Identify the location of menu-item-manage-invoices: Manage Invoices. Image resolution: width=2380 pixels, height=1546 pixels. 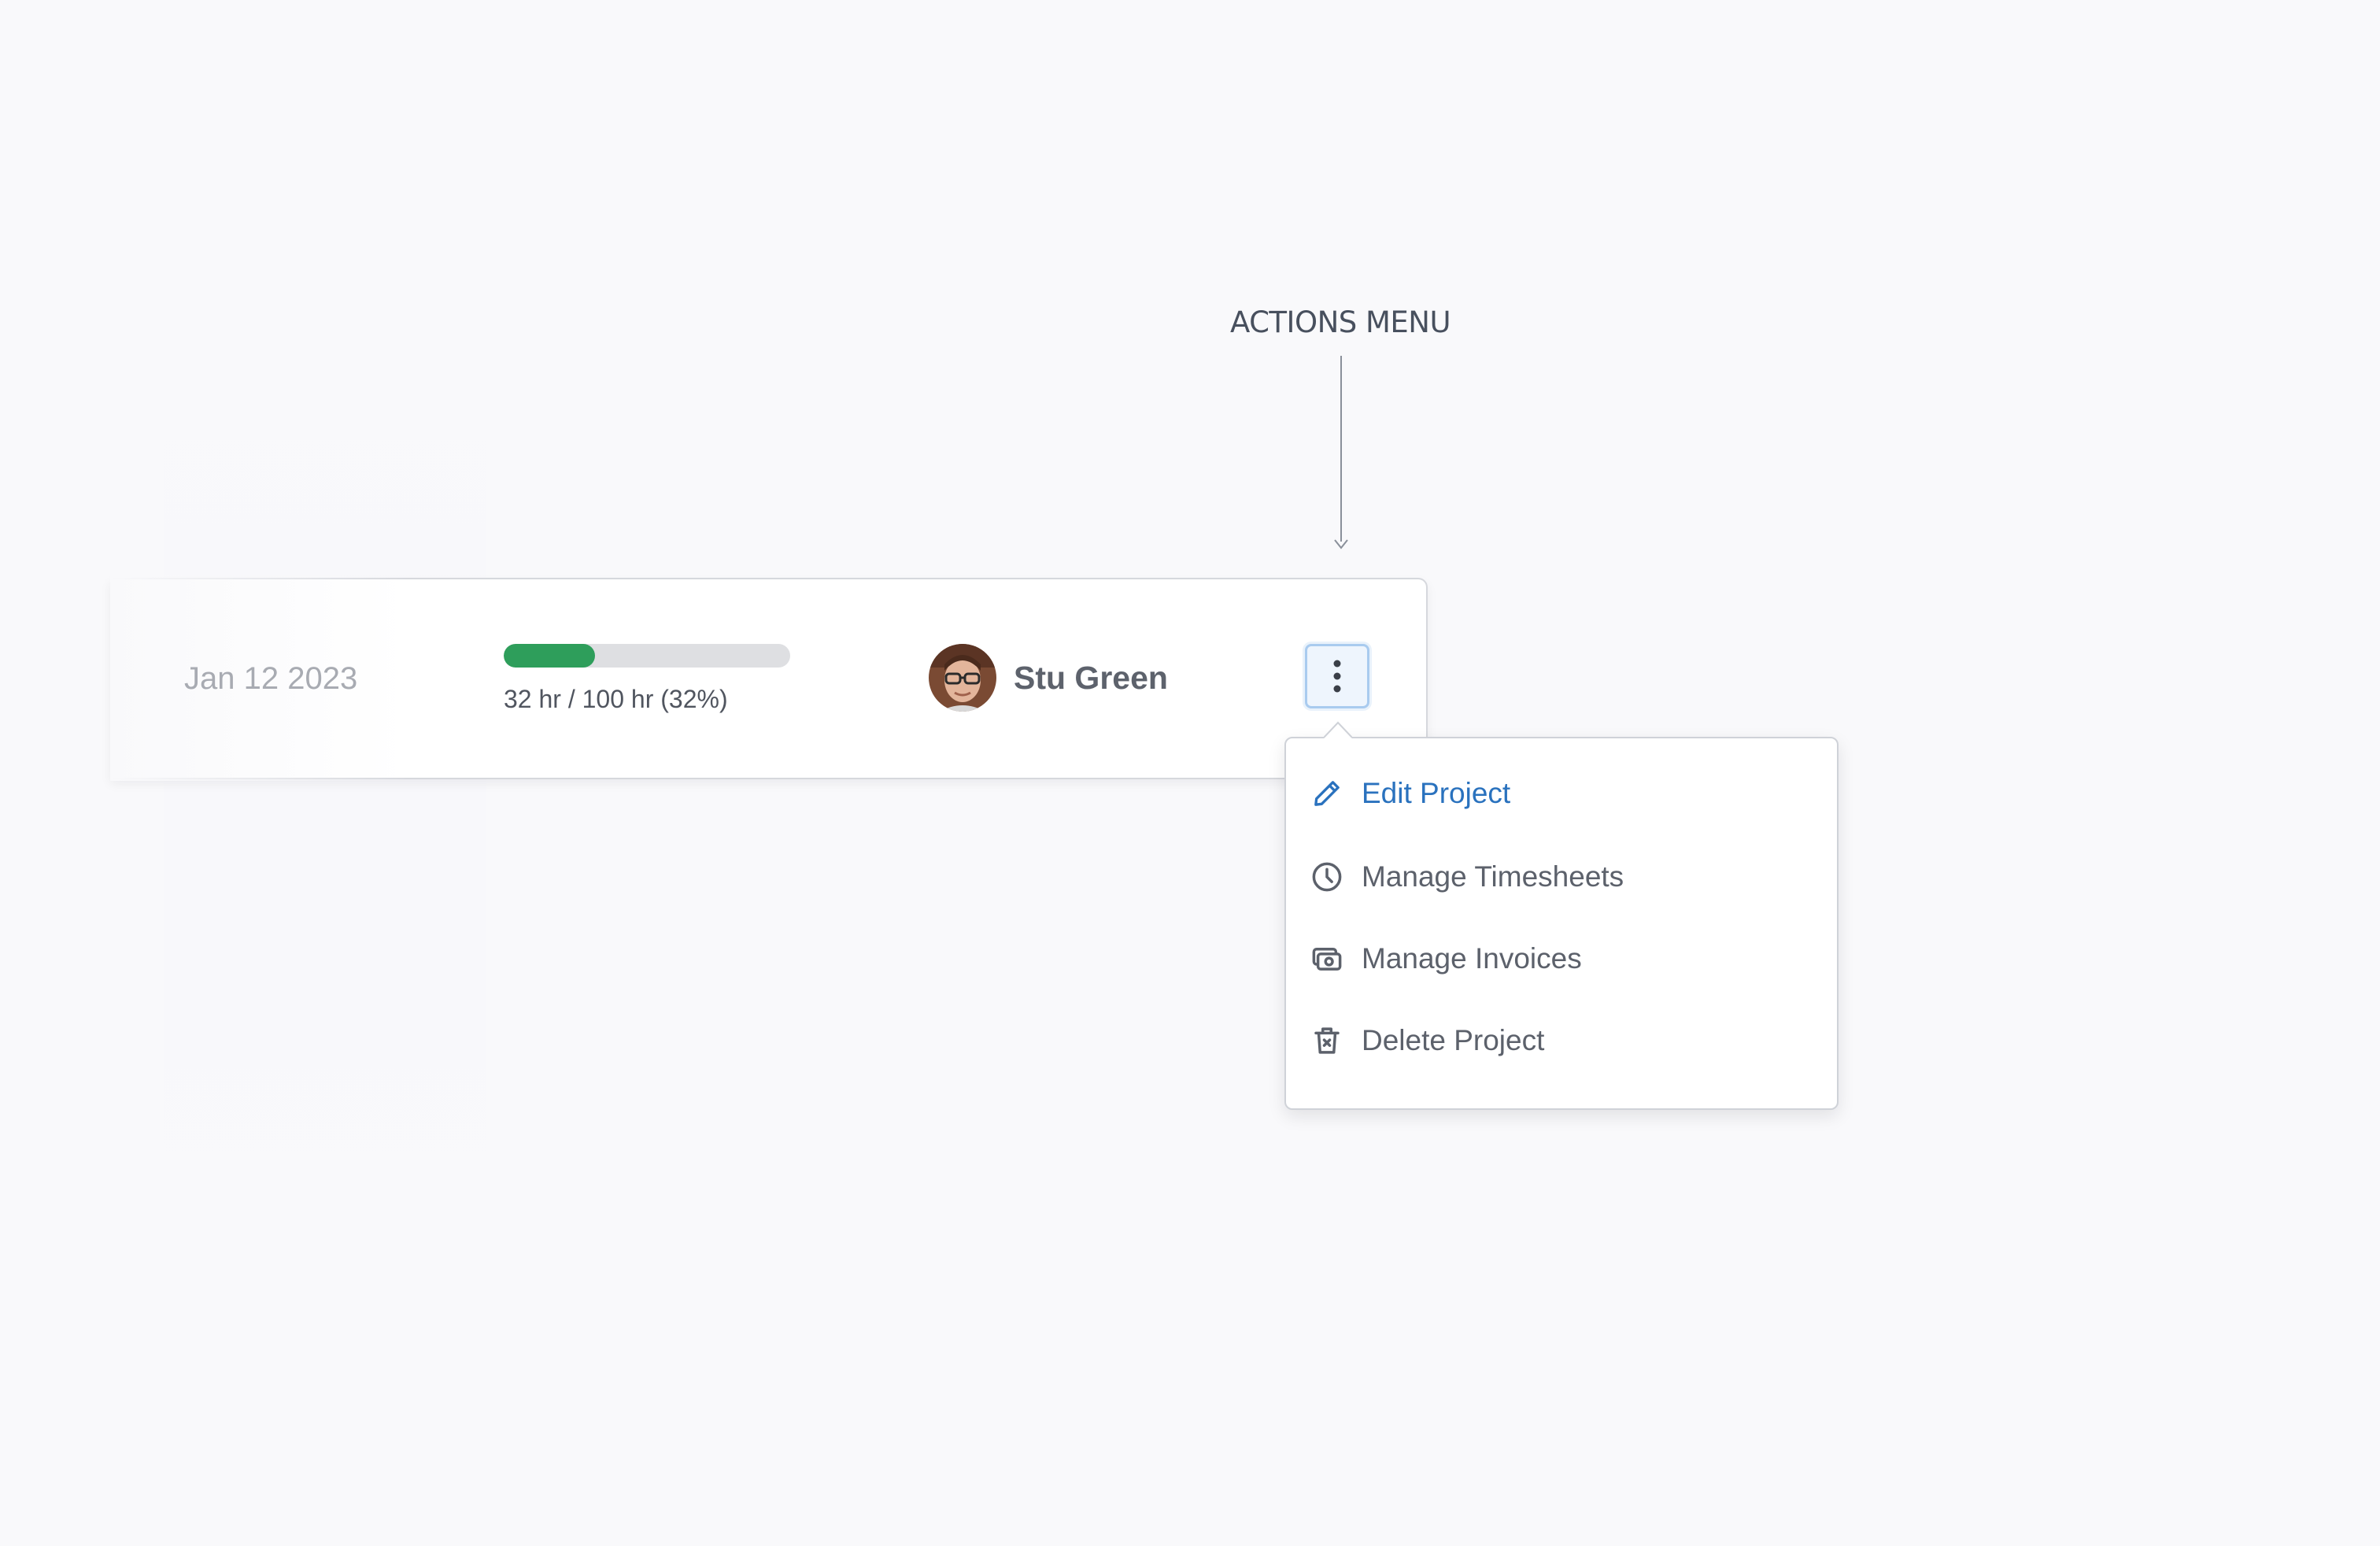
(1446, 958).